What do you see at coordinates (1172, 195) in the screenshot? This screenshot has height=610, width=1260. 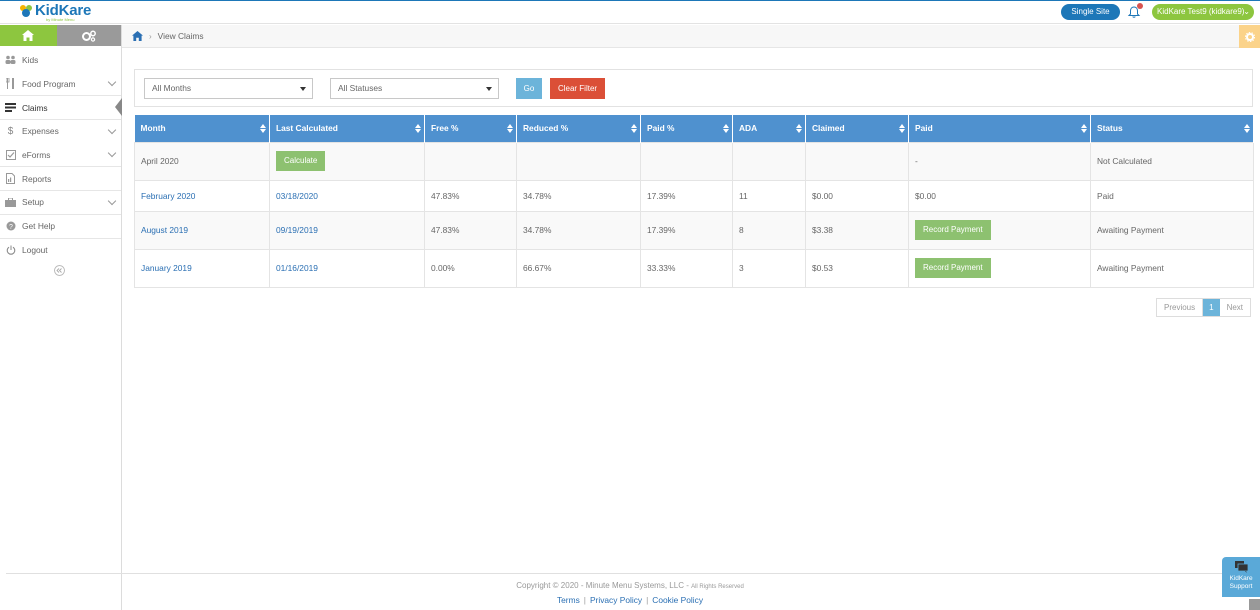 I see `cell-status: Paid` at bounding box center [1172, 195].